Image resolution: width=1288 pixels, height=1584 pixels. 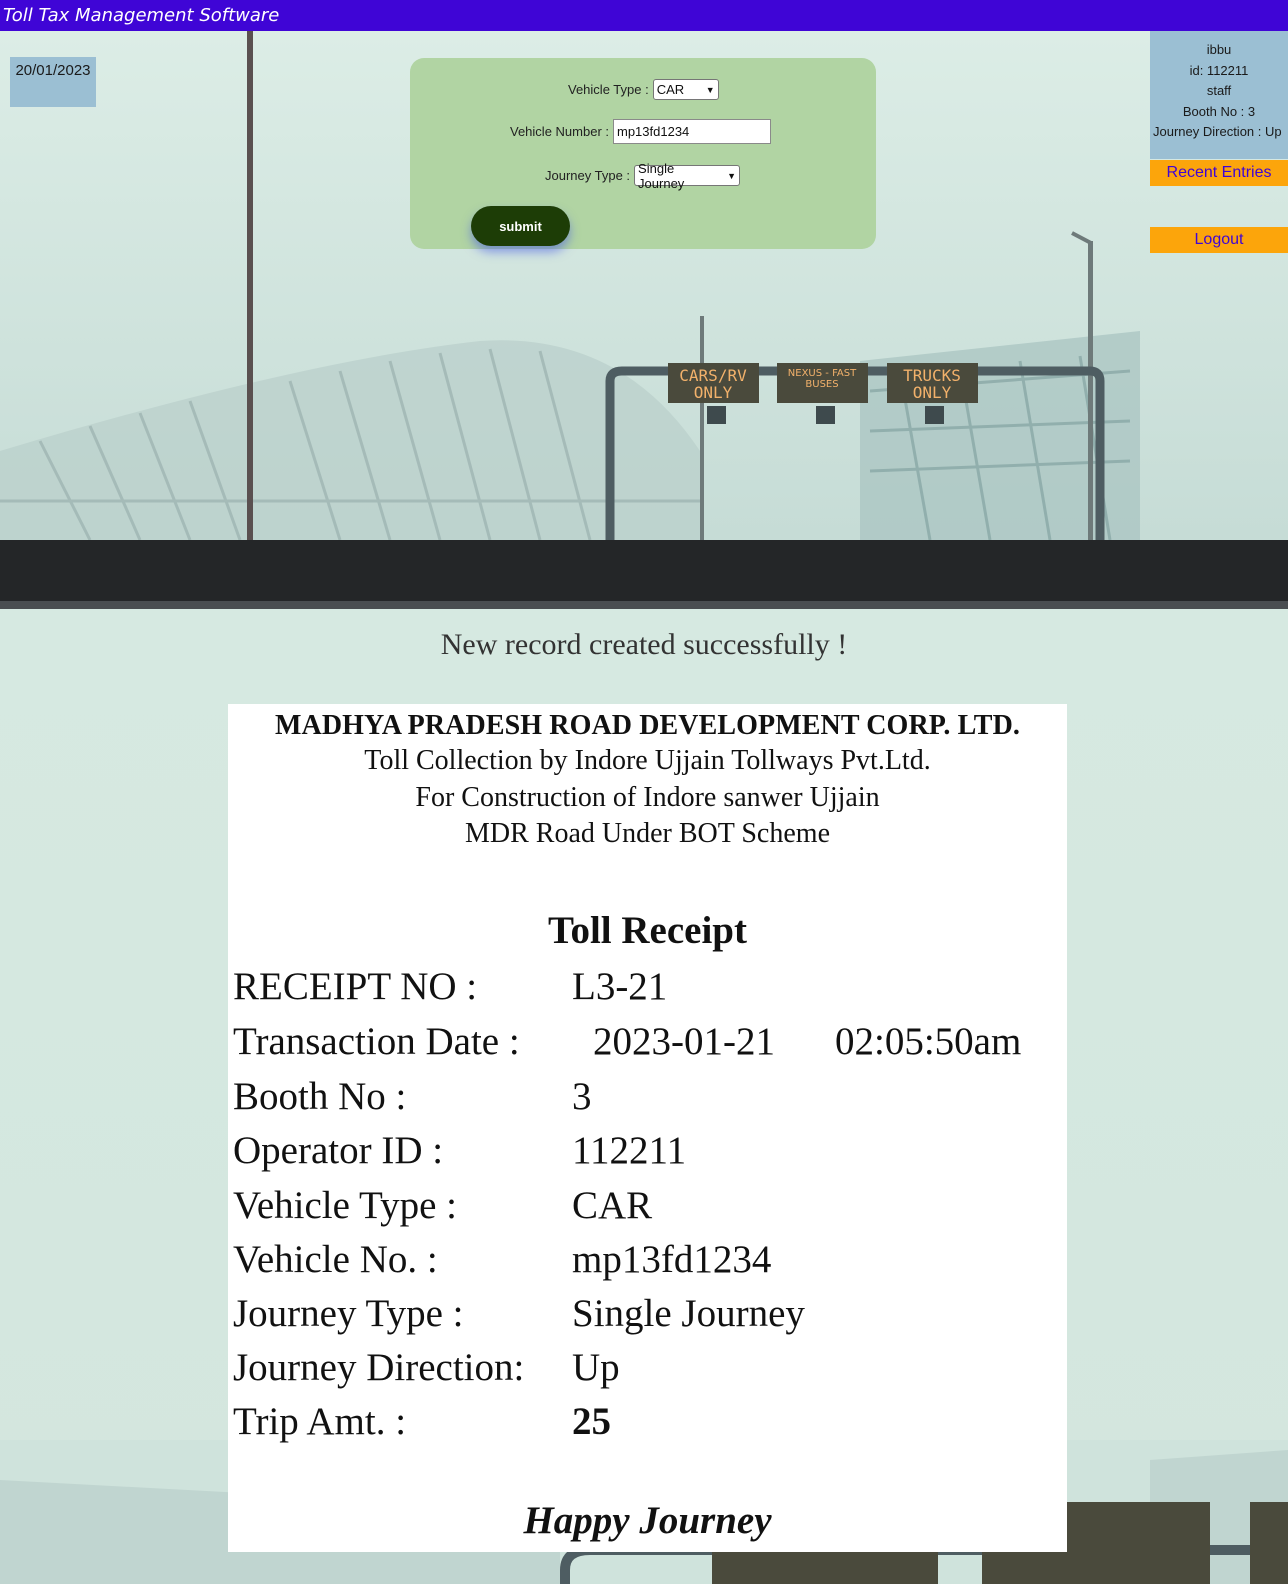 I want to click on vehicle-type-select: CAR ▼, so click(x=685, y=89).